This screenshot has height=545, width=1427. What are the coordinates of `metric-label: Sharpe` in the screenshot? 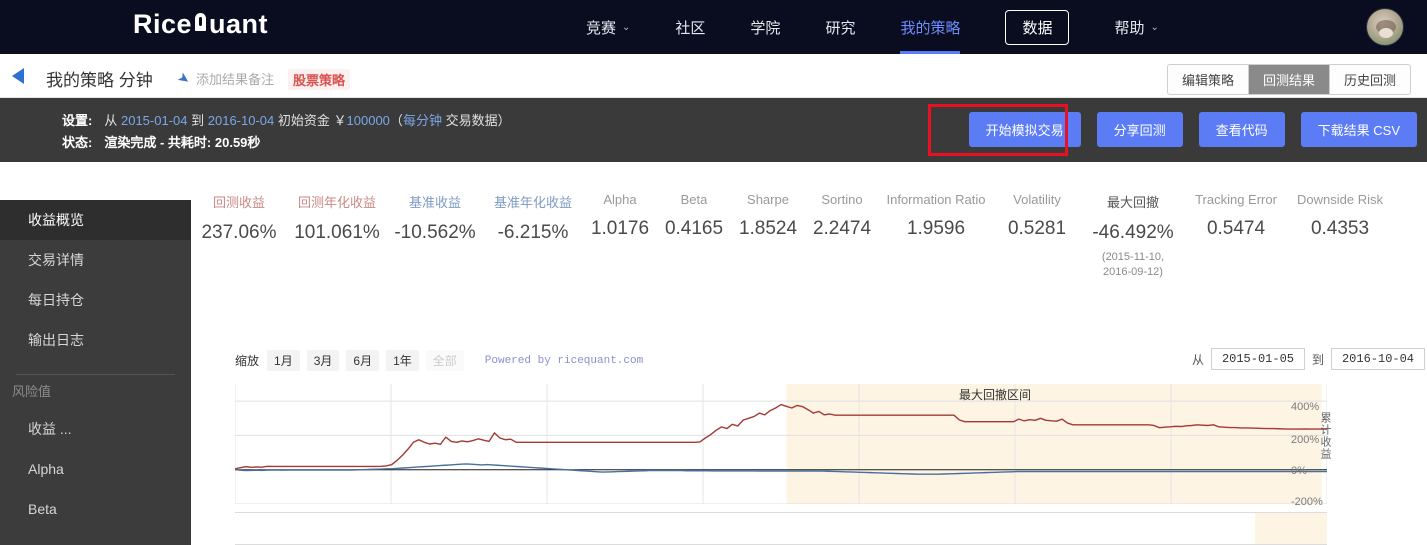 It's located at (768, 199).